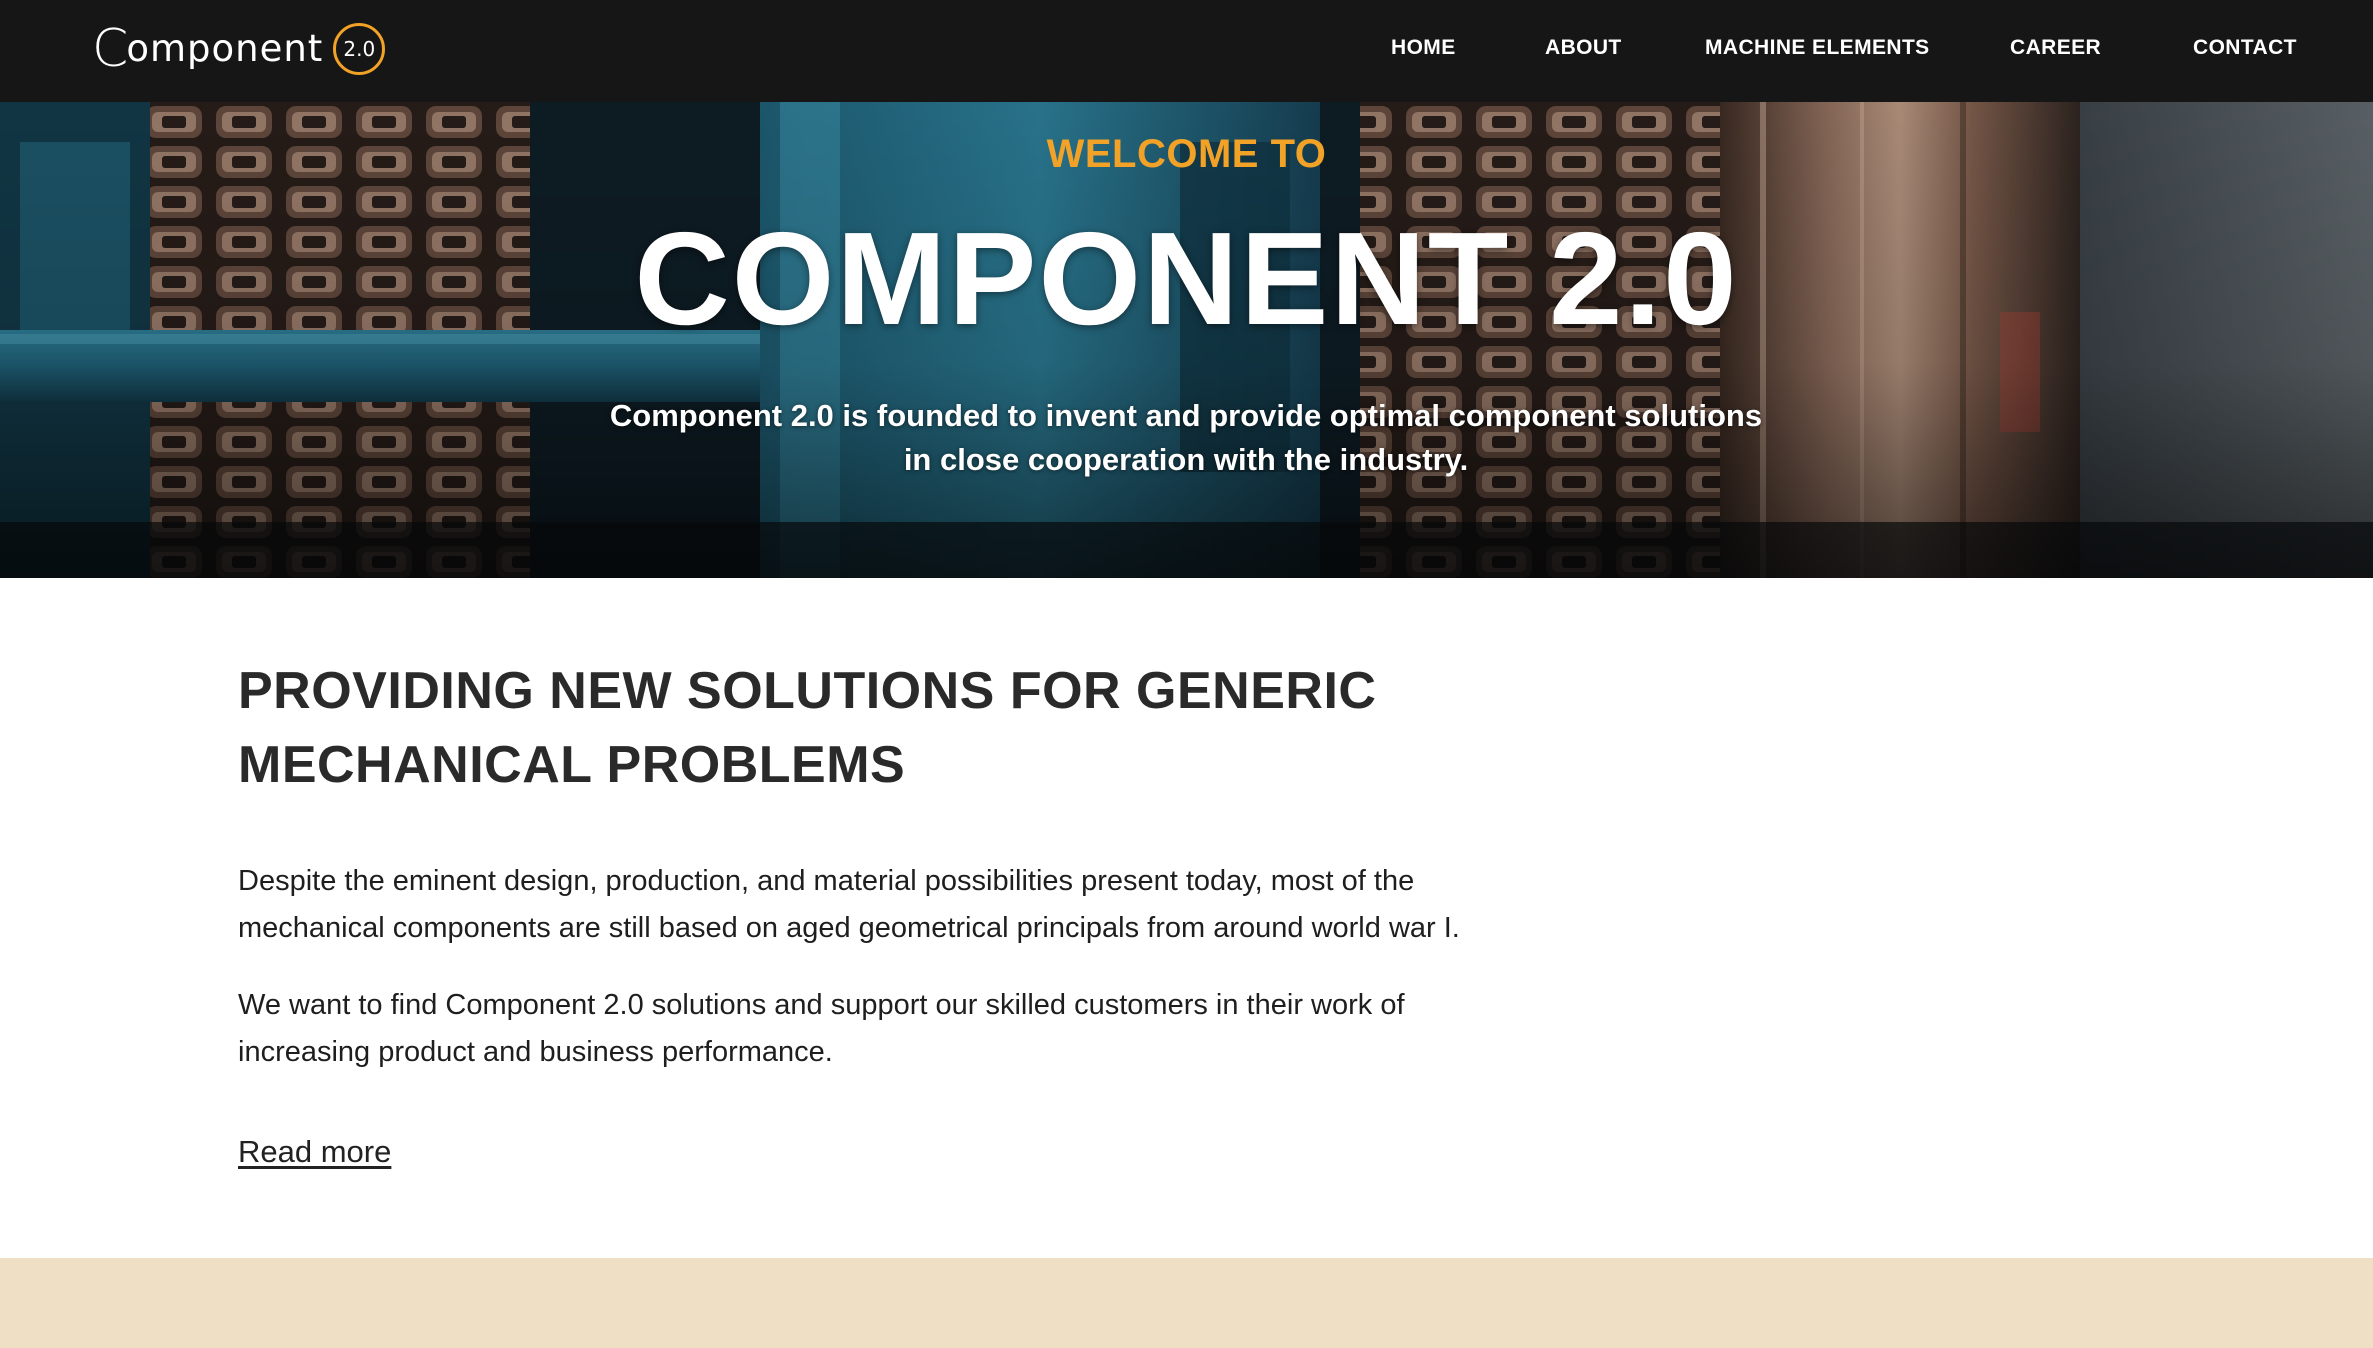 This screenshot has width=2373, height=1348. I want to click on nav-career-link: CAREER, so click(2055, 48).